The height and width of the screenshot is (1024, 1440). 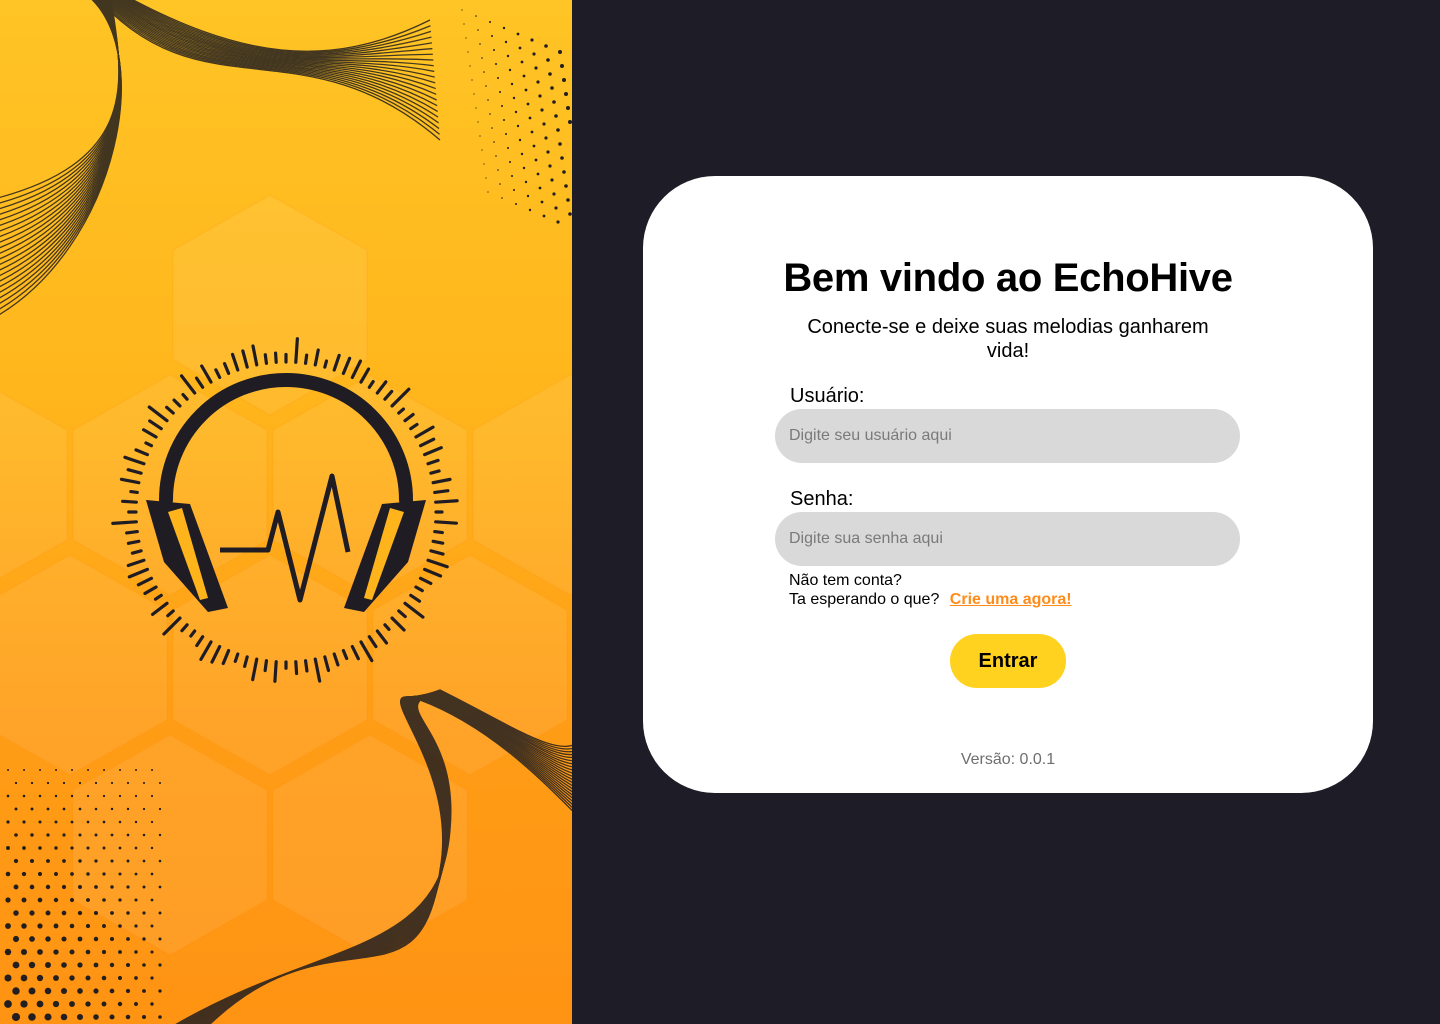 What do you see at coordinates (1007, 539) in the screenshot?
I see `password-input` at bounding box center [1007, 539].